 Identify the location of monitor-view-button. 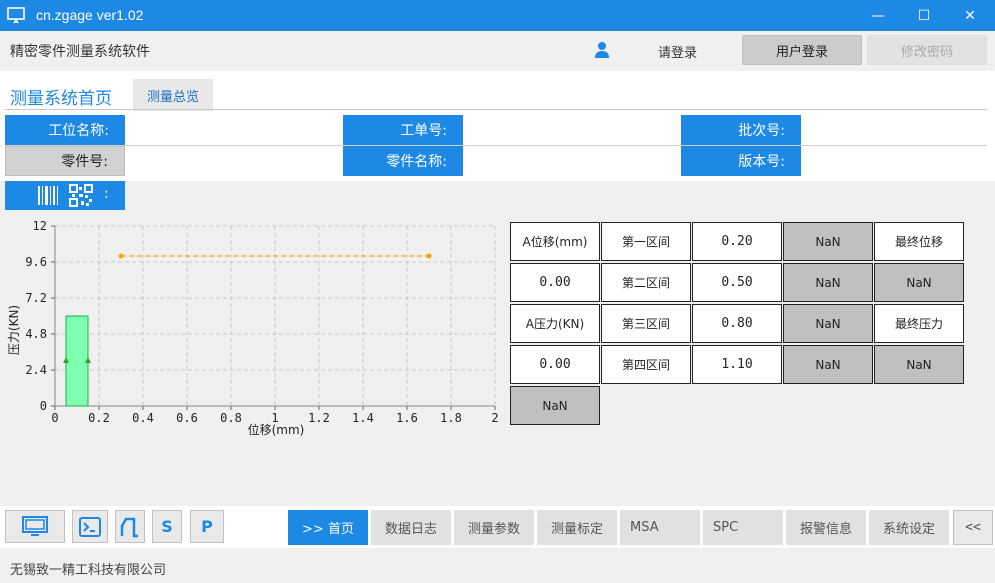
(35, 526).